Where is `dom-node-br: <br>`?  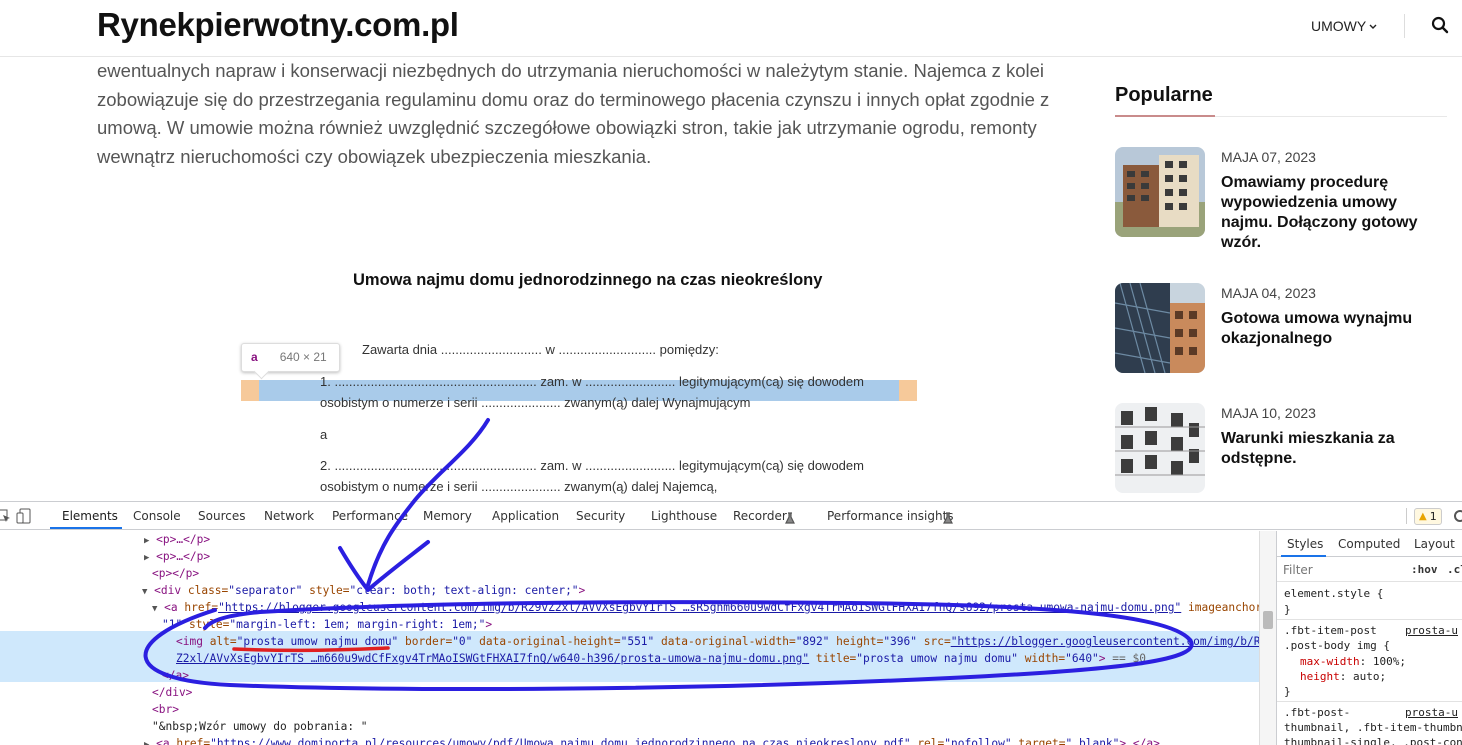 dom-node-br: <br> is located at coordinates (165, 709).